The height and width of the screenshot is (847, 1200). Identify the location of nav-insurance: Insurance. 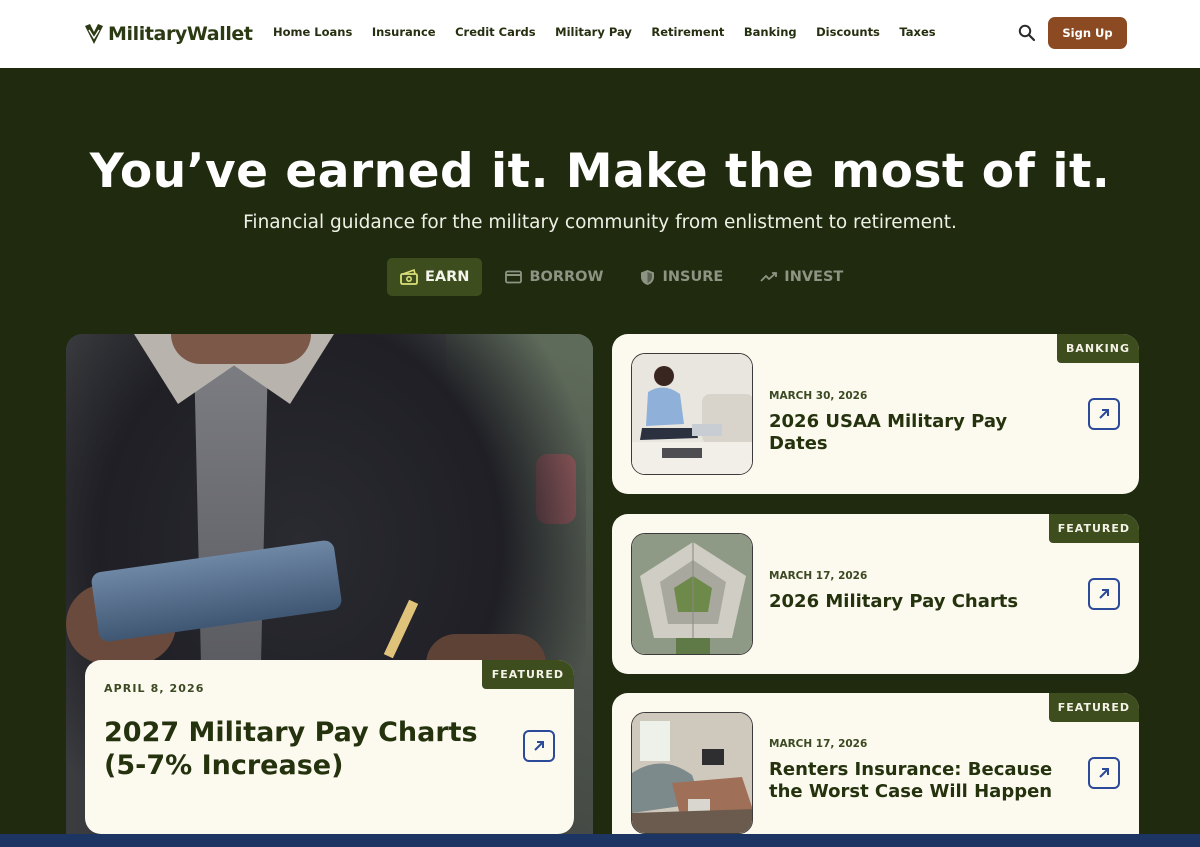
(404, 32).